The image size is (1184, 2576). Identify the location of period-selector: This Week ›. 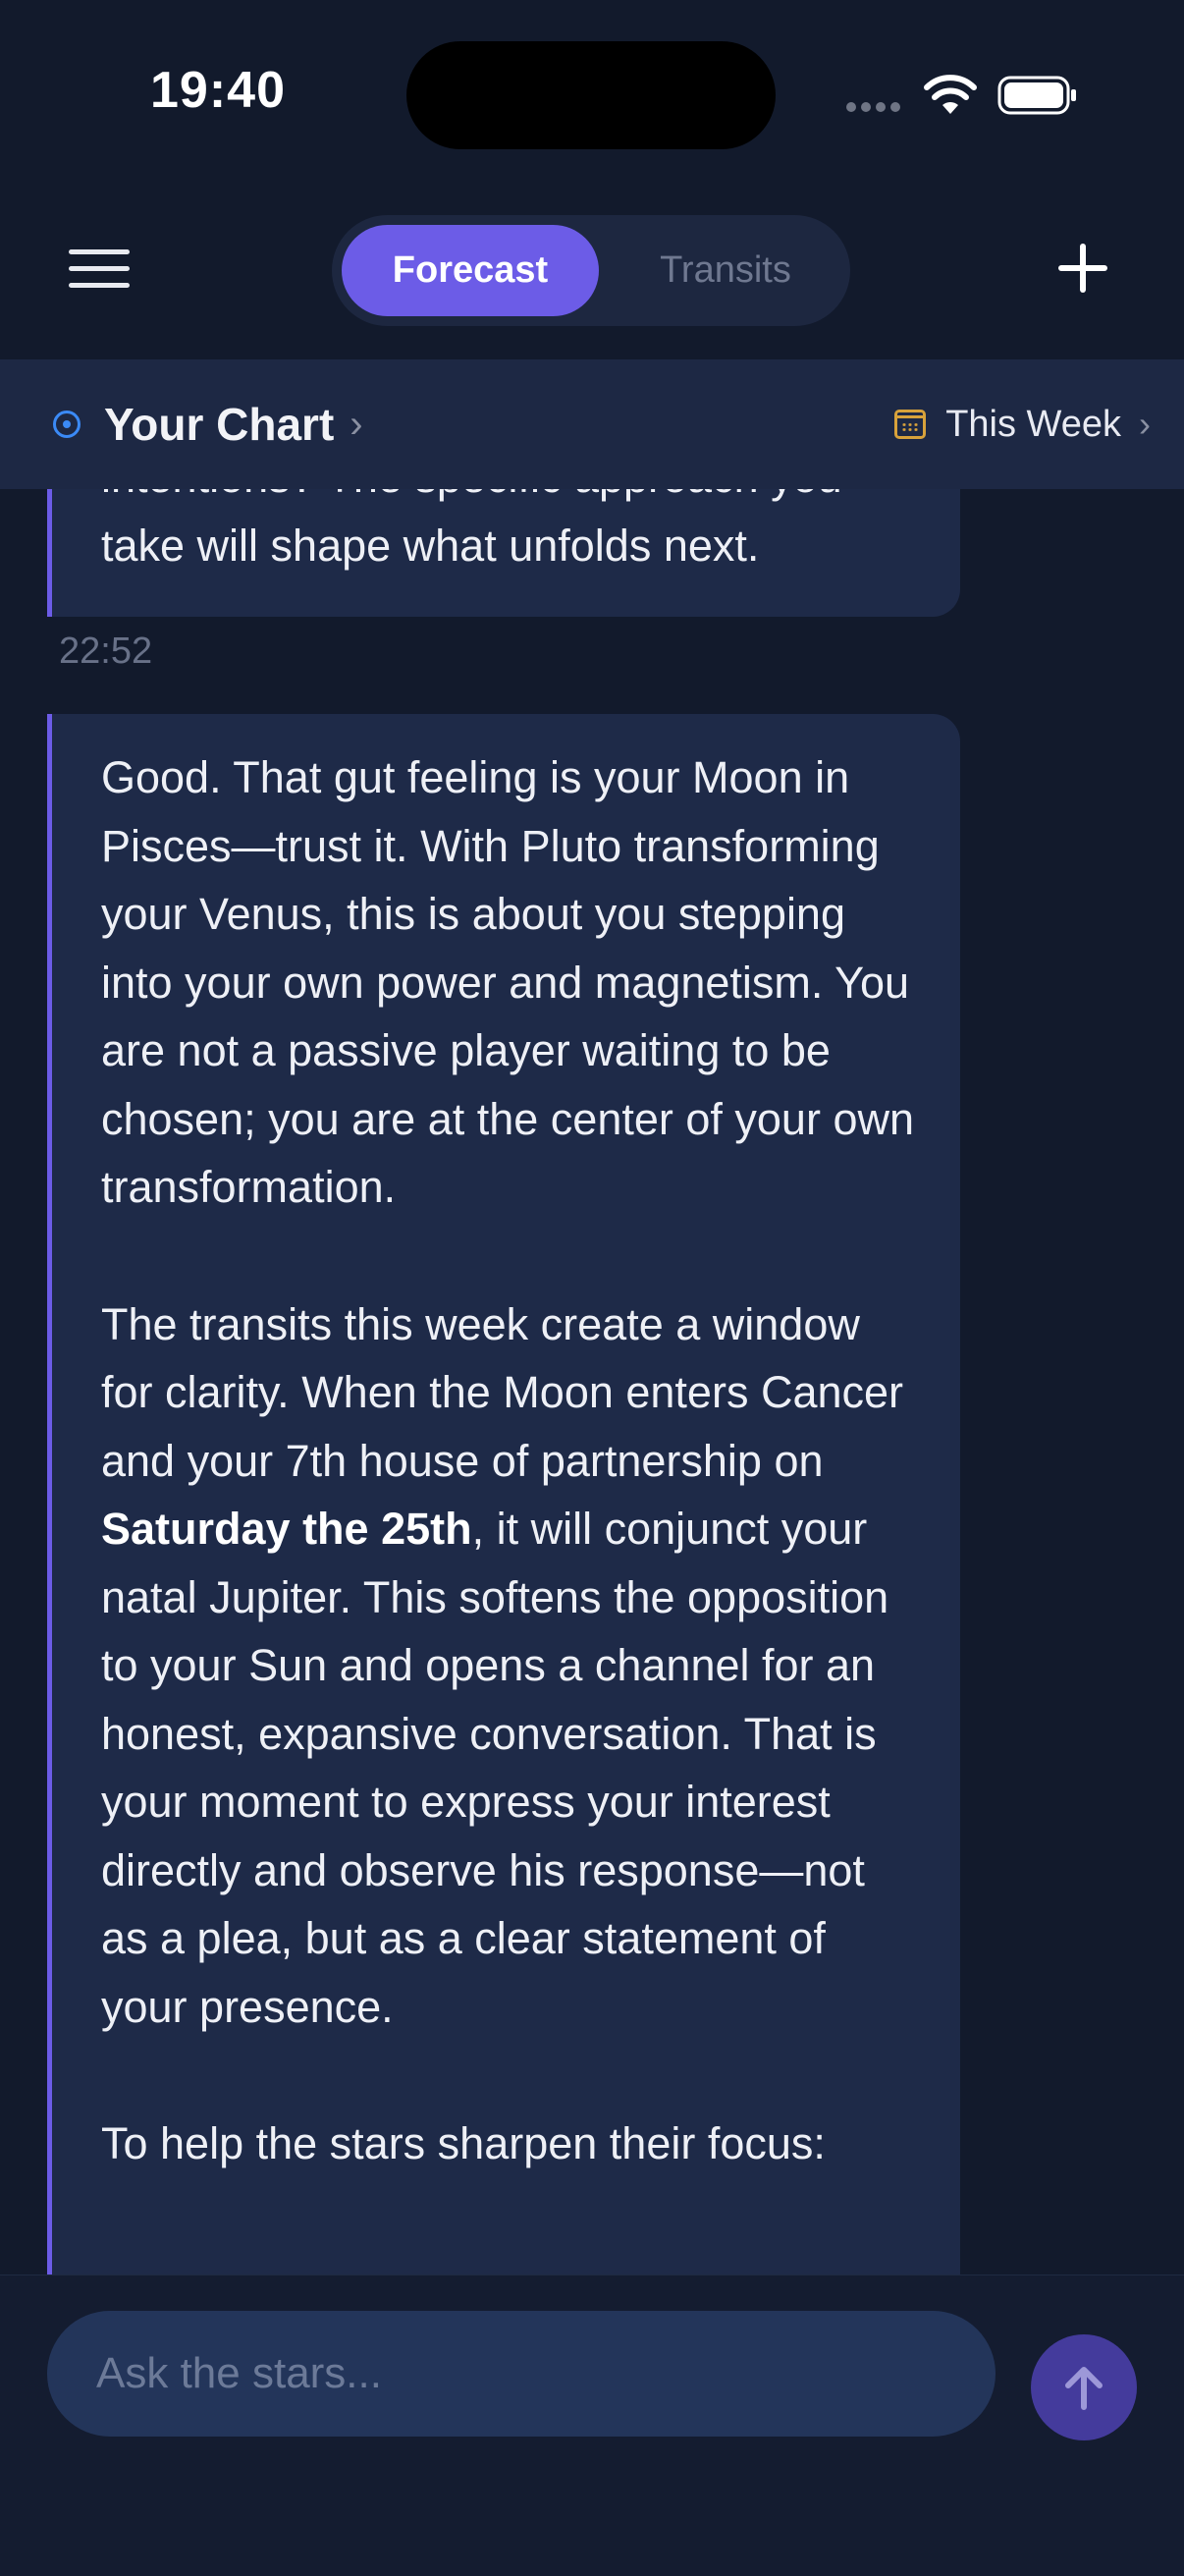
(1022, 424).